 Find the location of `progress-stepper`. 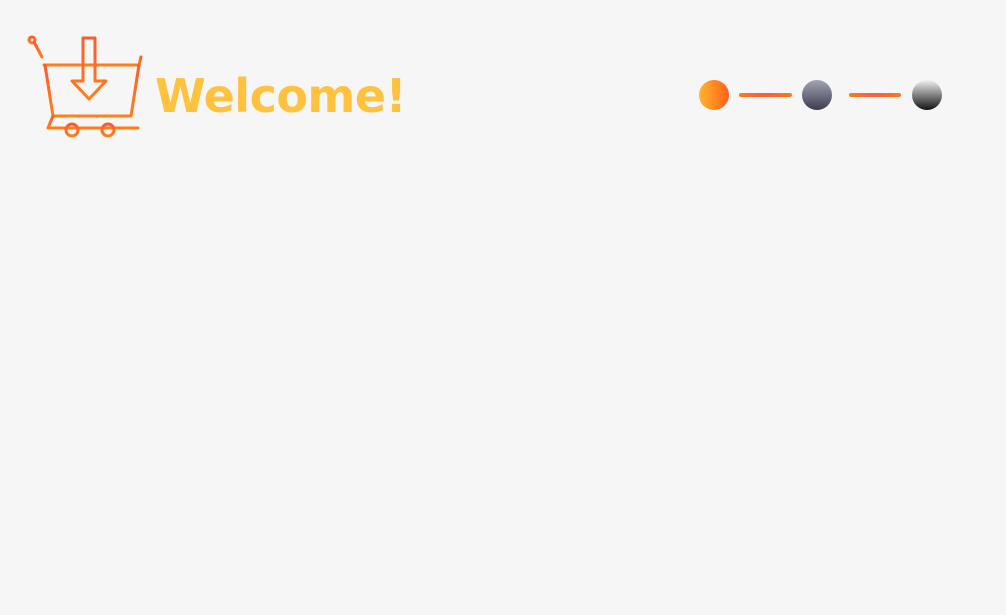

progress-stepper is located at coordinates (820, 96).